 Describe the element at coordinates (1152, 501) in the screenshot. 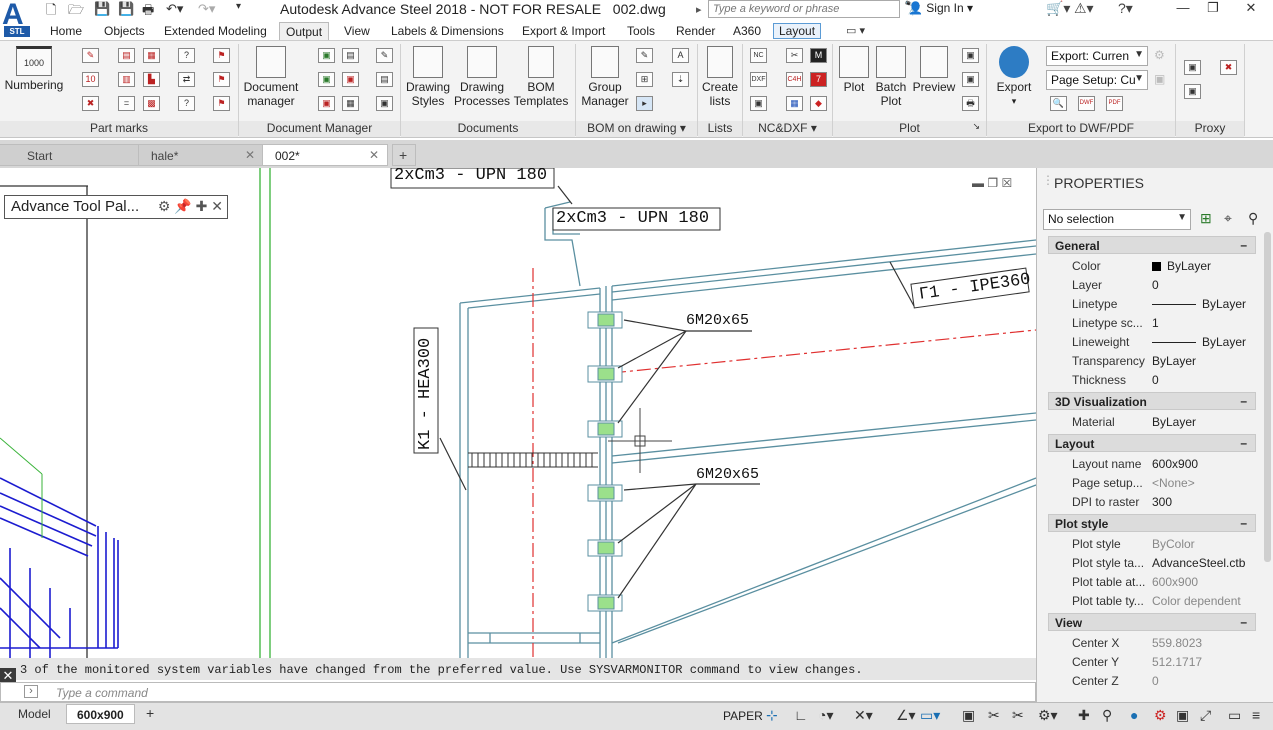

I see `property-row: DPI to raster 300` at that location.